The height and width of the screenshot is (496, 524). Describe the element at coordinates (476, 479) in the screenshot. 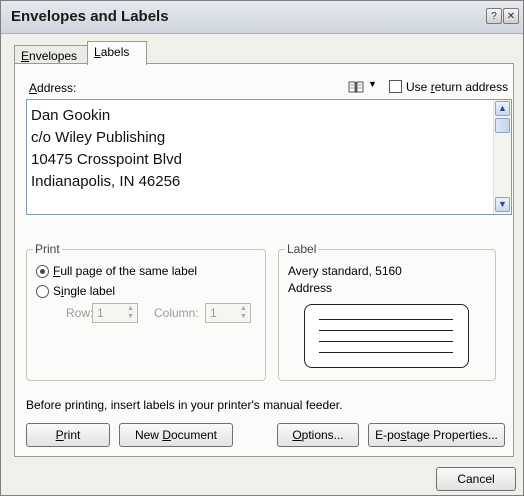

I see `cancel-button: Cancel` at that location.